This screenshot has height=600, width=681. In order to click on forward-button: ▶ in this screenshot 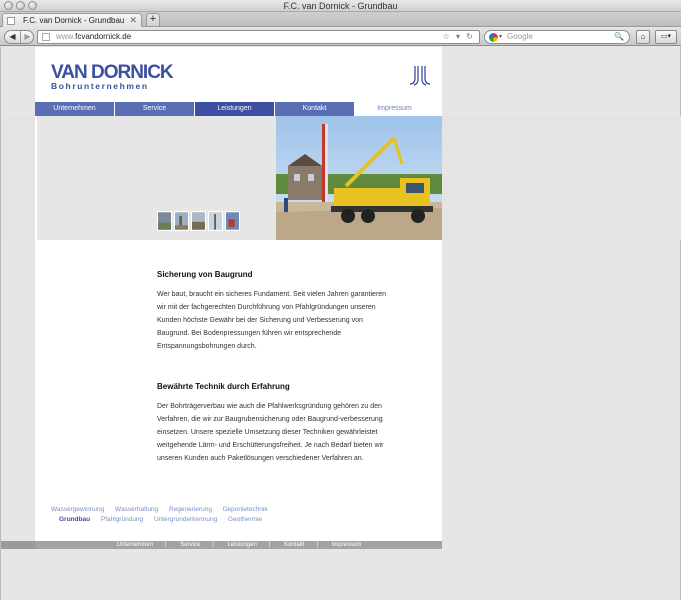, I will do `click(27, 37)`.